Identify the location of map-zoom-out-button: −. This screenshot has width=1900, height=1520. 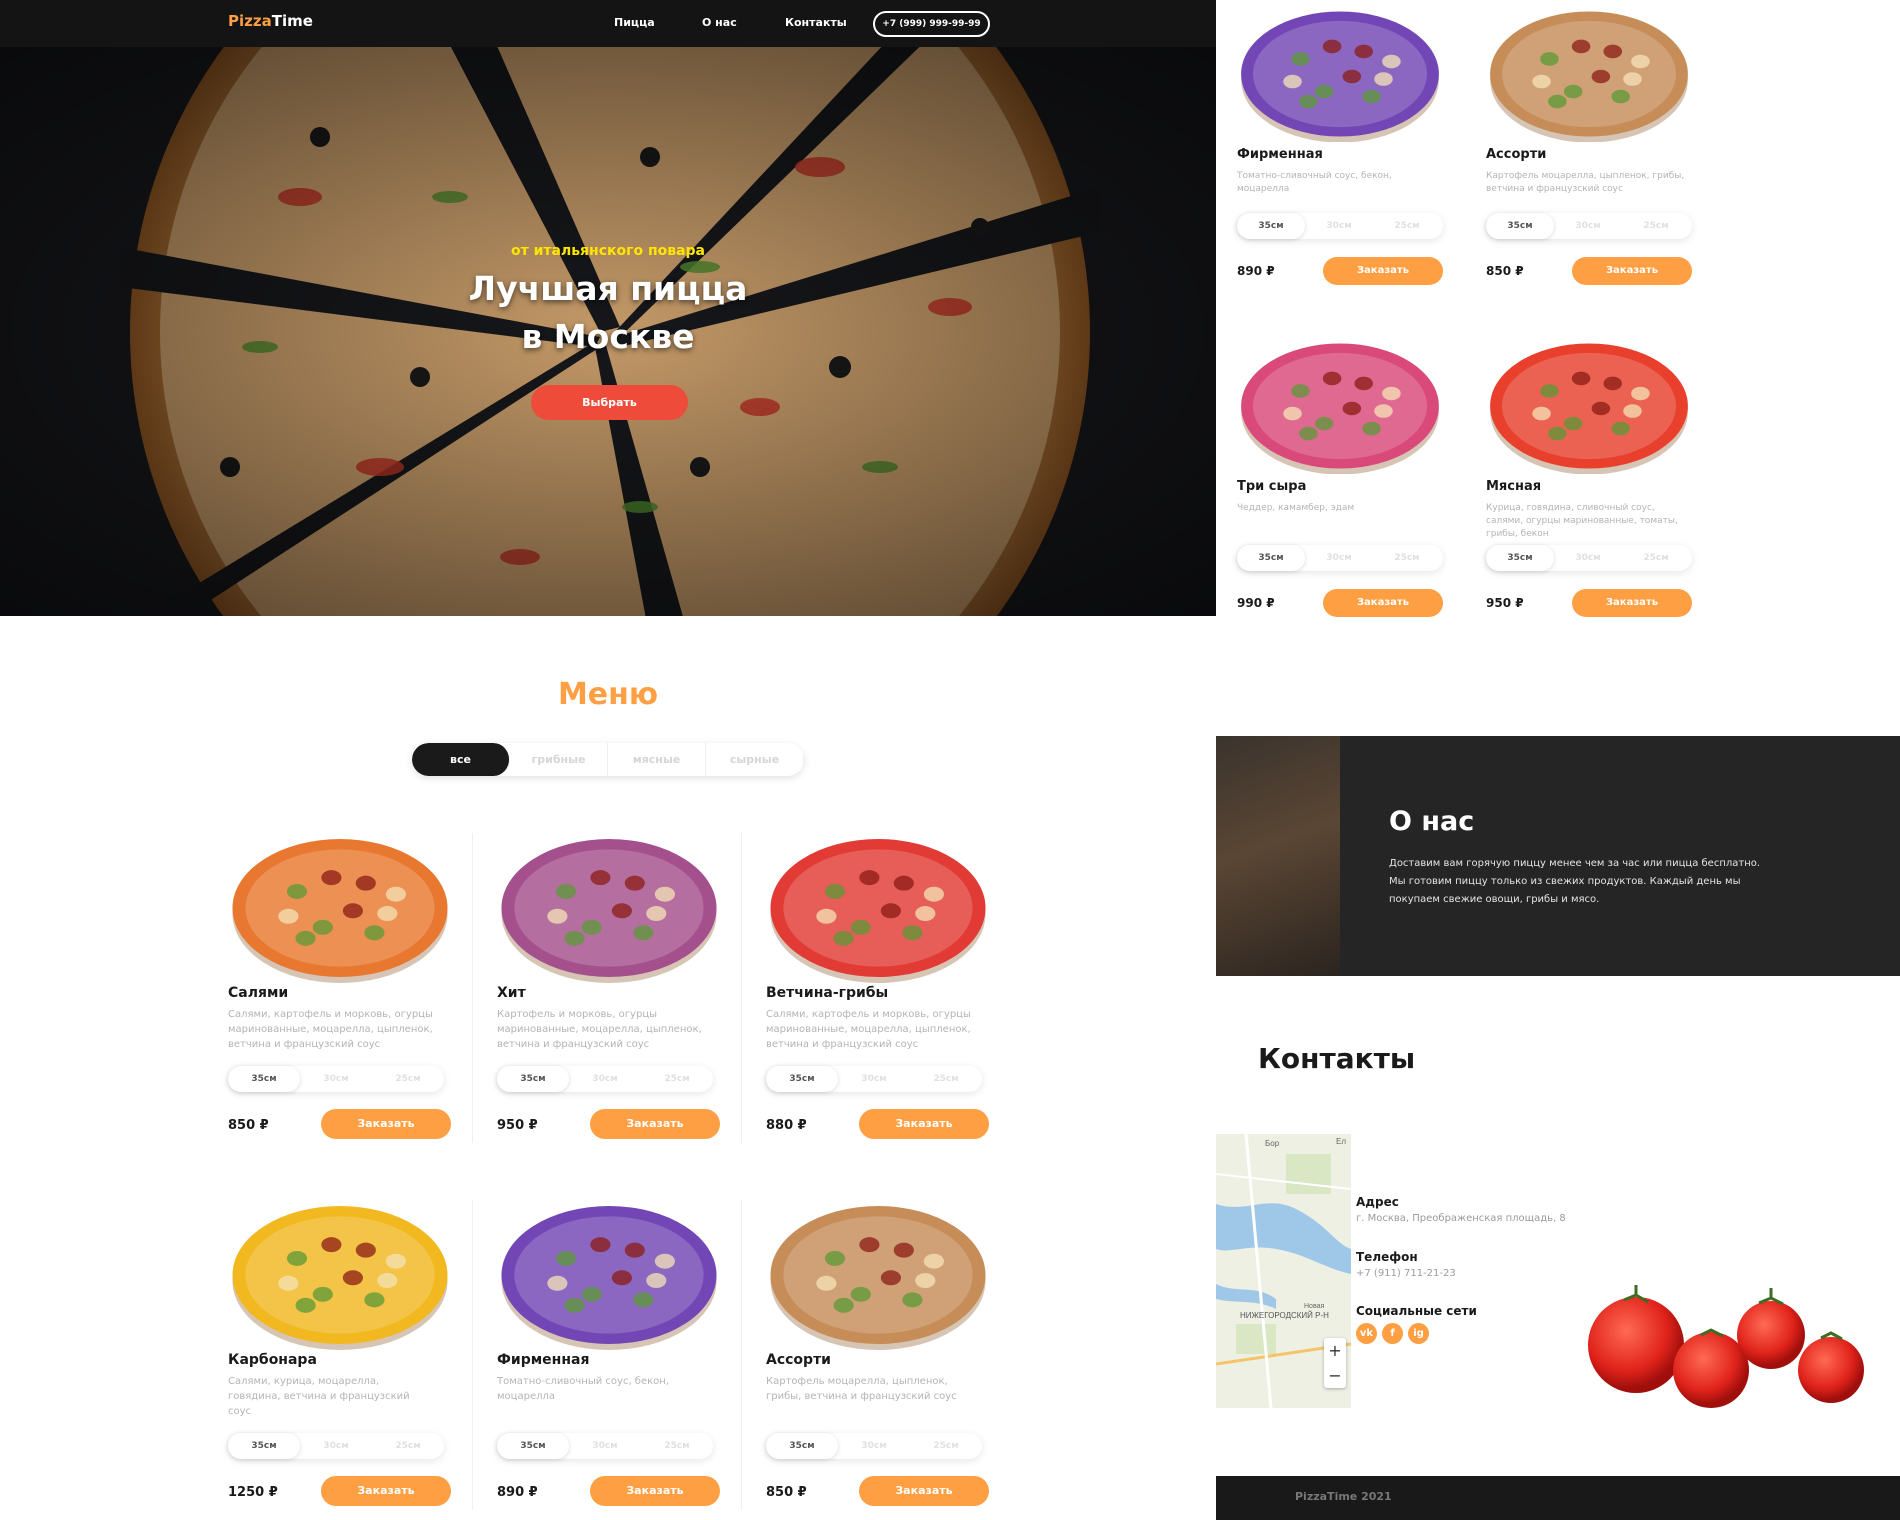
(1335, 1375).